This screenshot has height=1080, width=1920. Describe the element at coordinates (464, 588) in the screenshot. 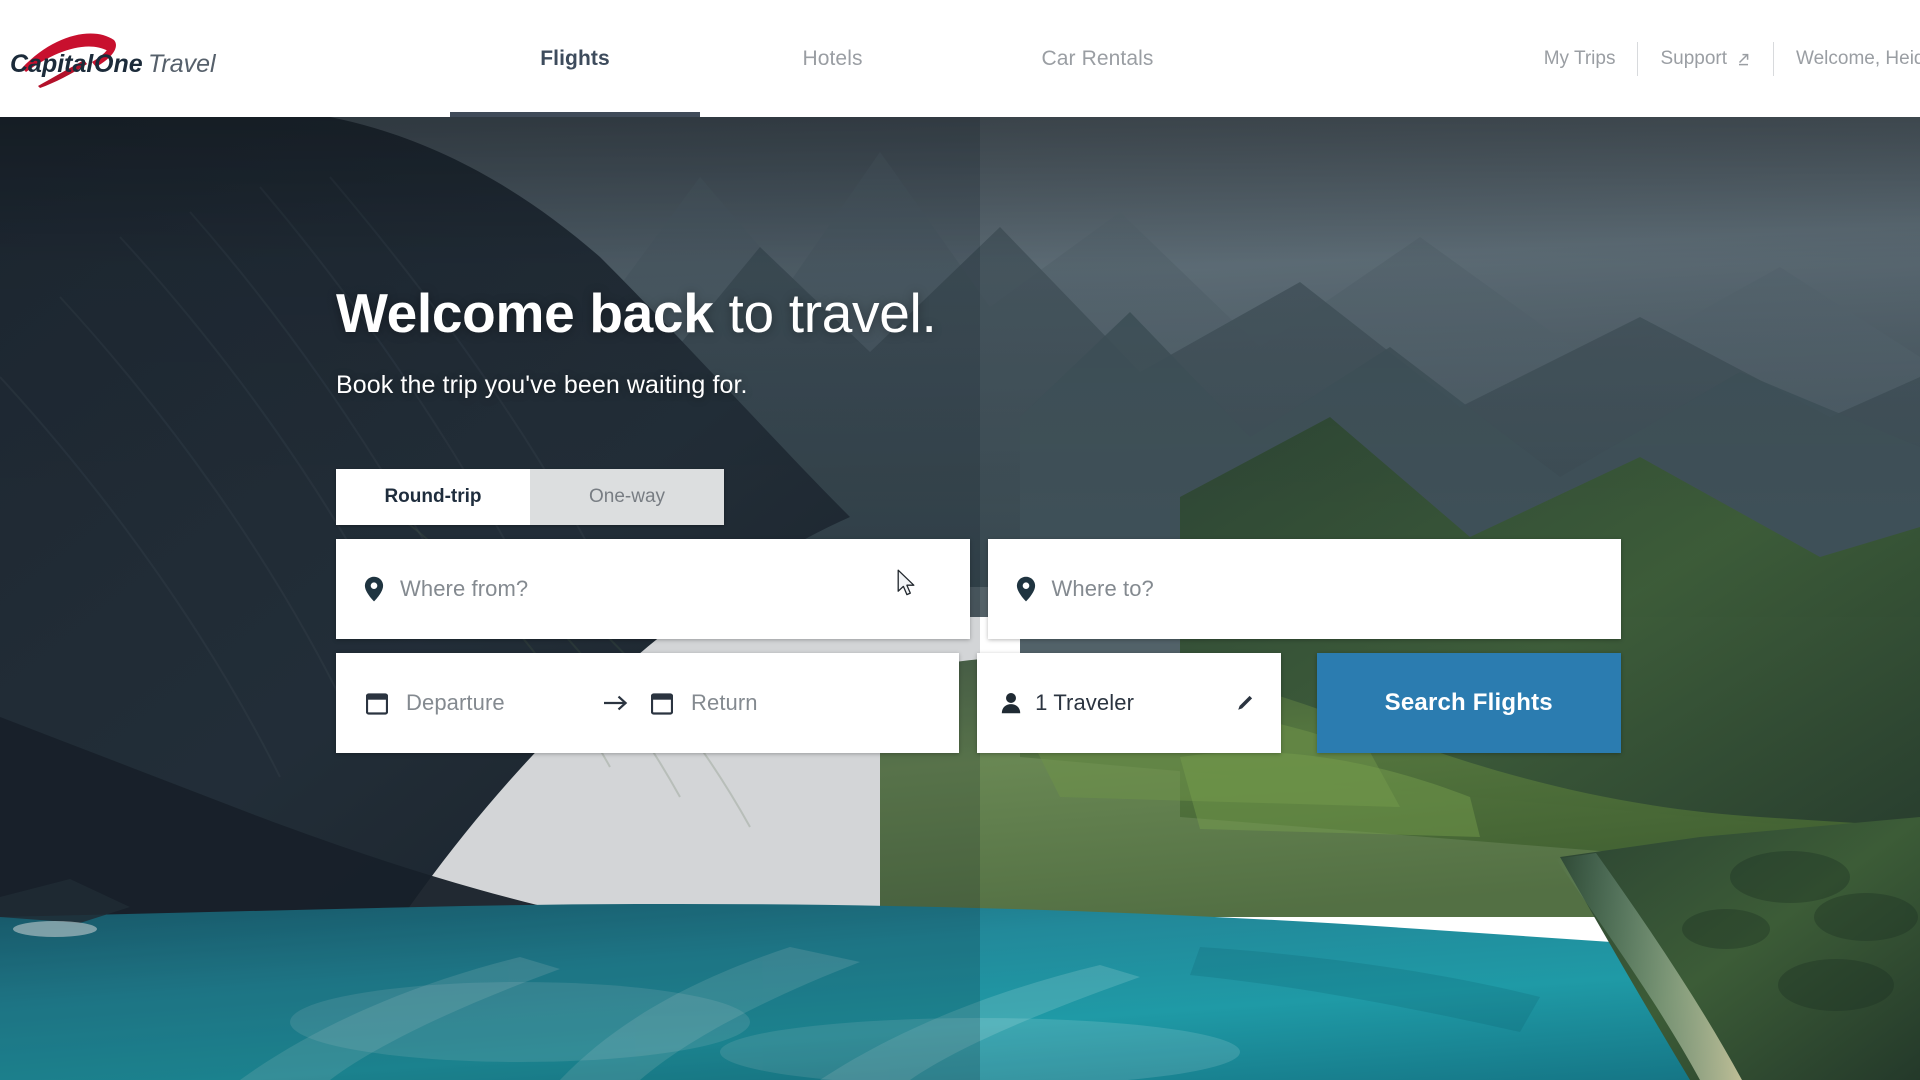

I see `origin-placeholder: Where from?` at that location.